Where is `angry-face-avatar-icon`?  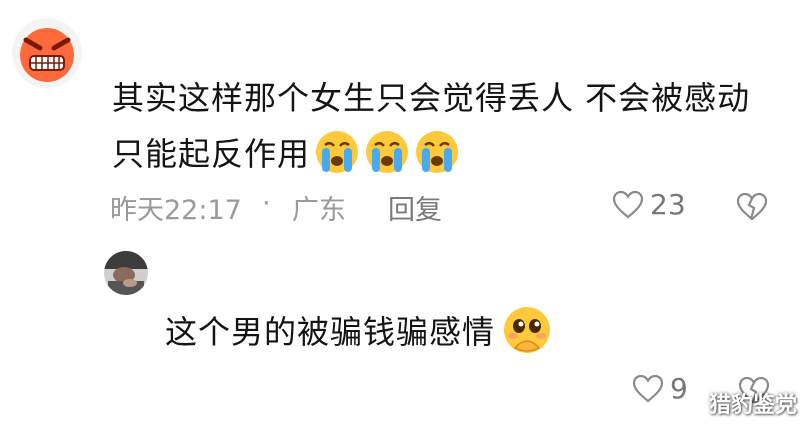
angry-face-avatar-icon is located at coordinates (47, 53).